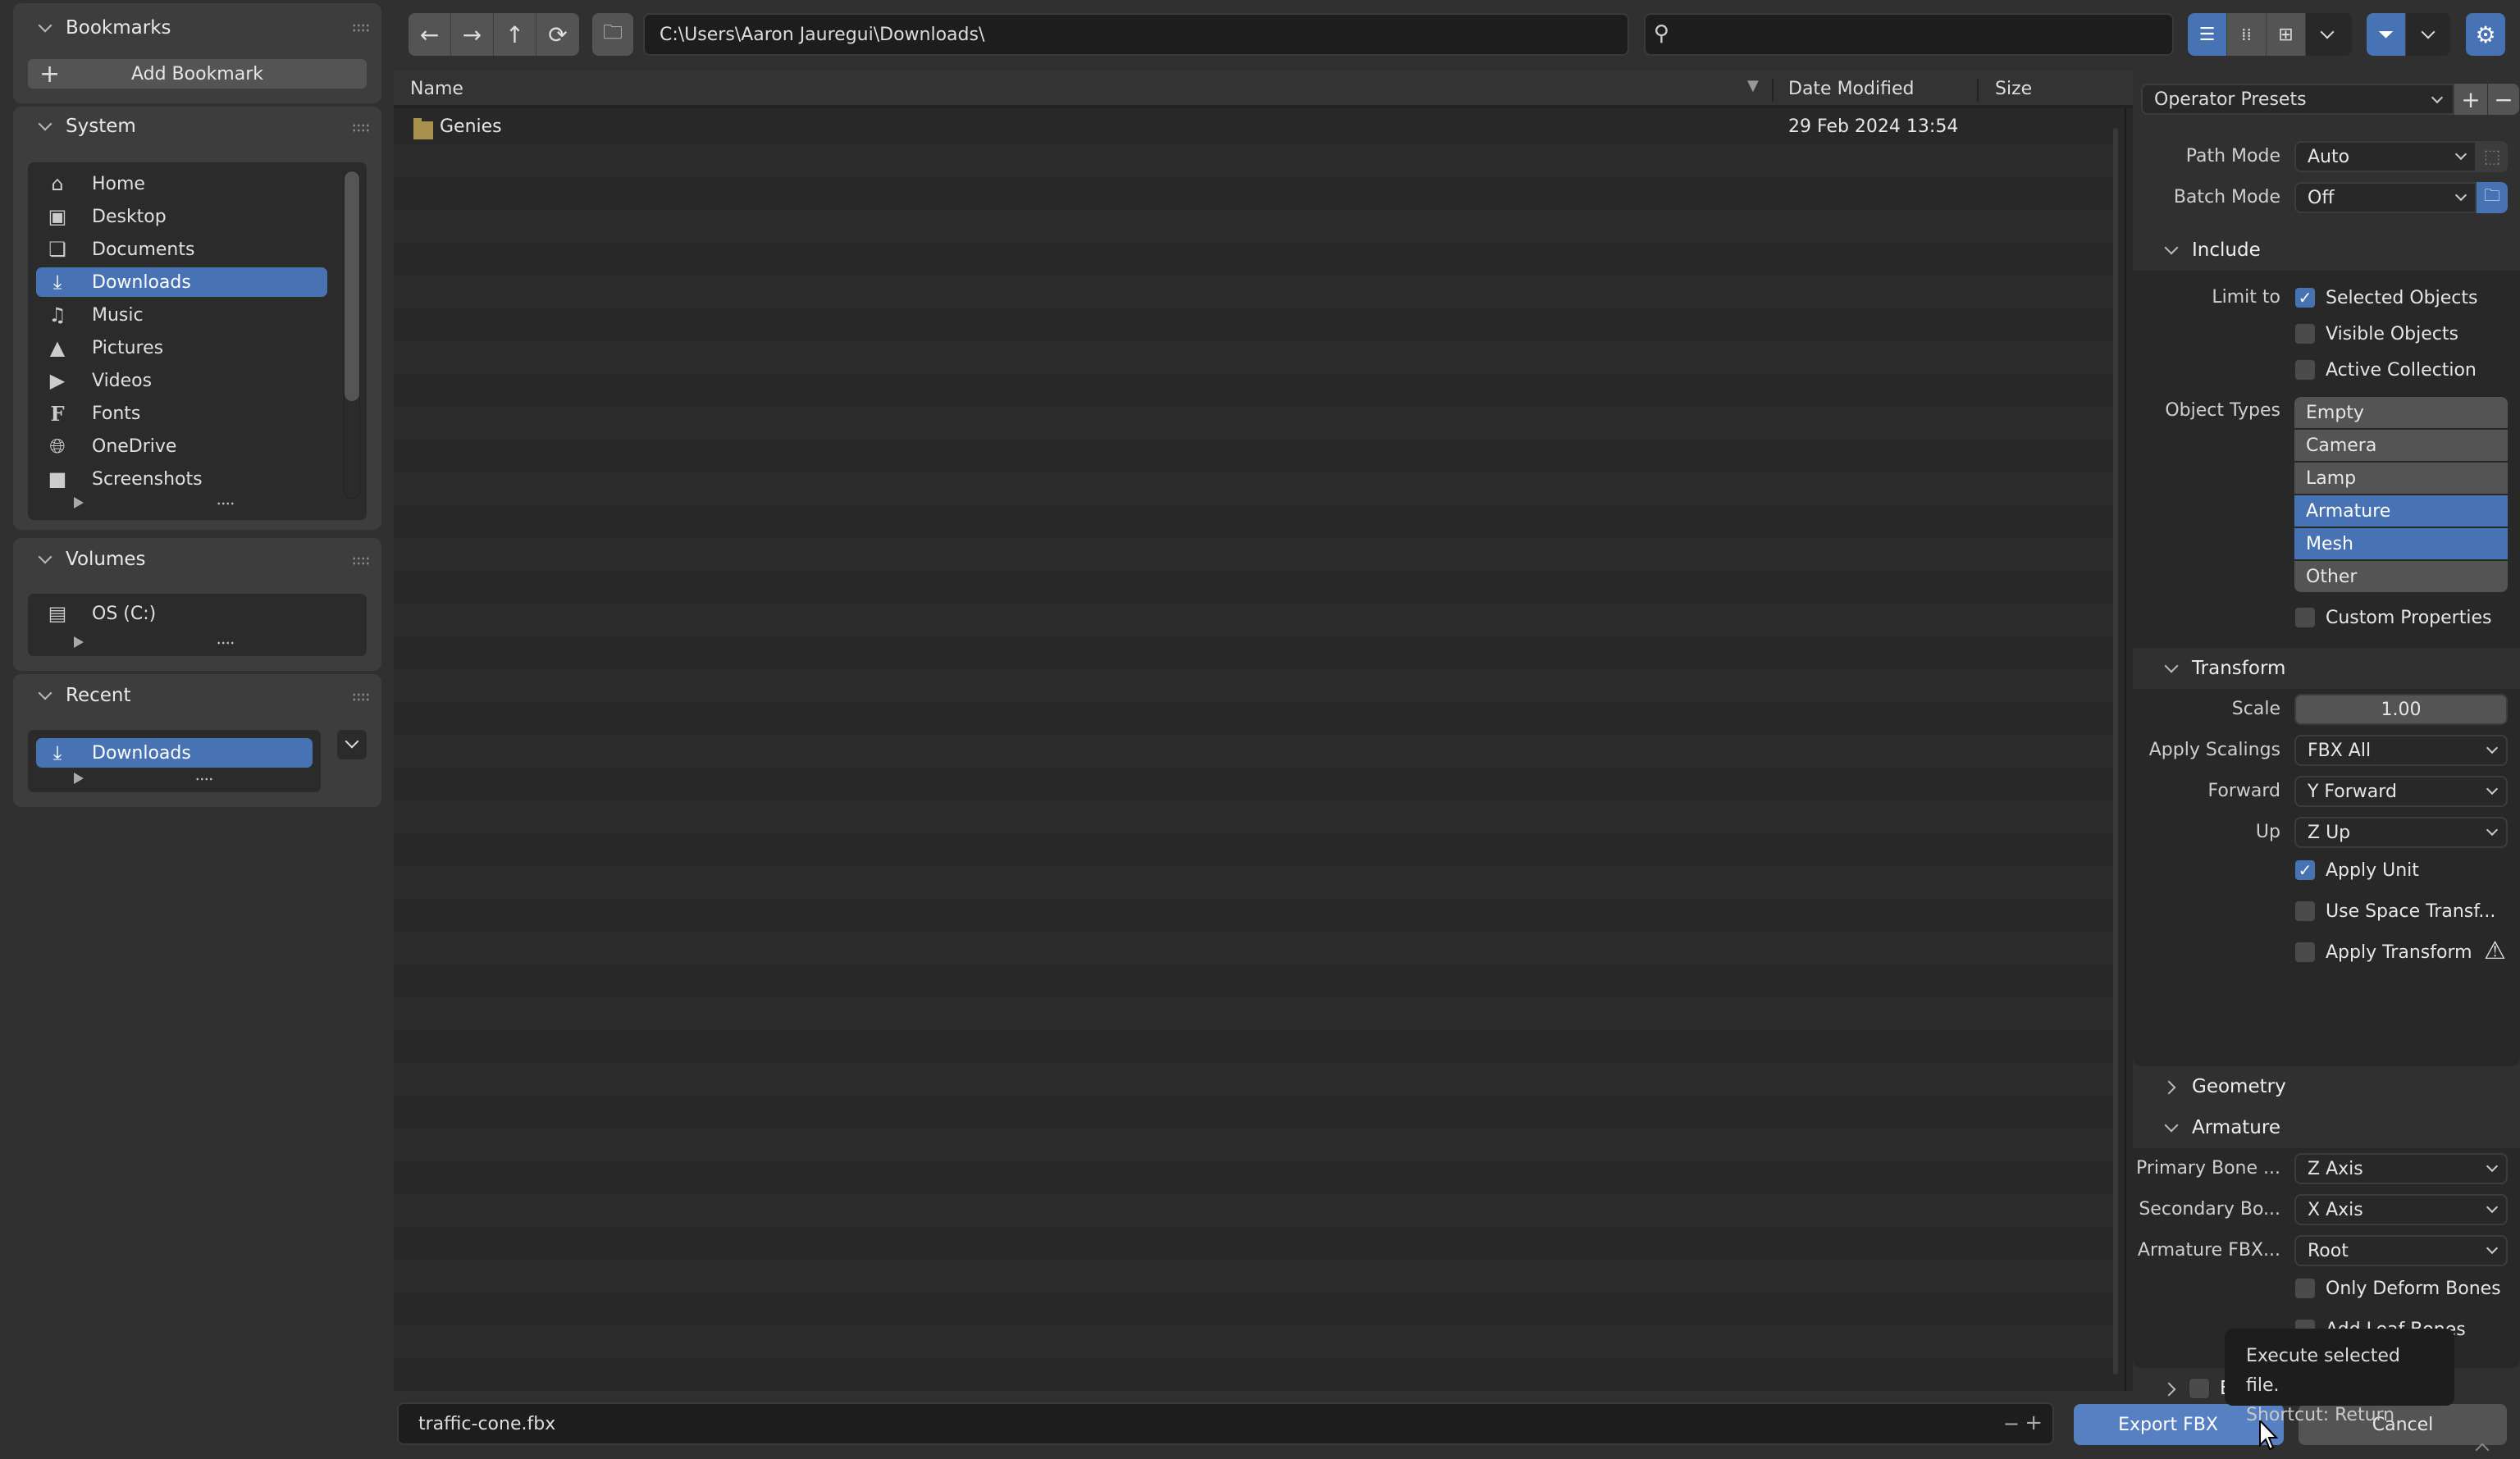 This screenshot has width=2520, height=1459. What do you see at coordinates (352, 286) in the screenshot?
I see `scrollbar-thumb` at bounding box center [352, 286].